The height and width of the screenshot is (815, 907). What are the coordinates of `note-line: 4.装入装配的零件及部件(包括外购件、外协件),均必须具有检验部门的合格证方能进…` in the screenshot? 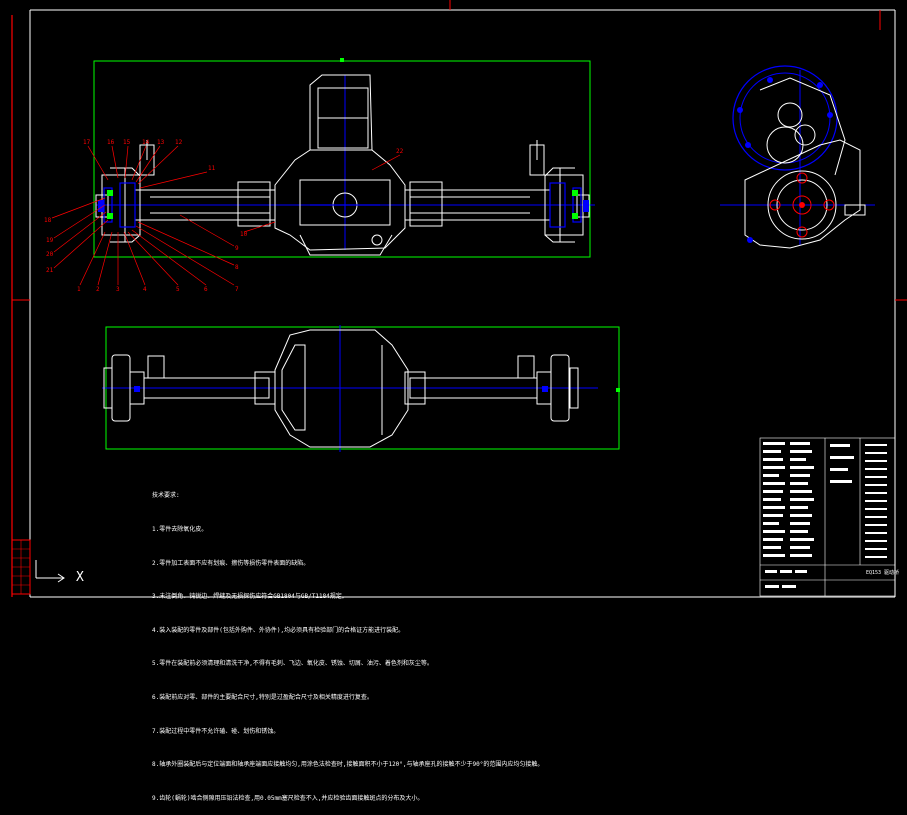 It's located at (278, 630).